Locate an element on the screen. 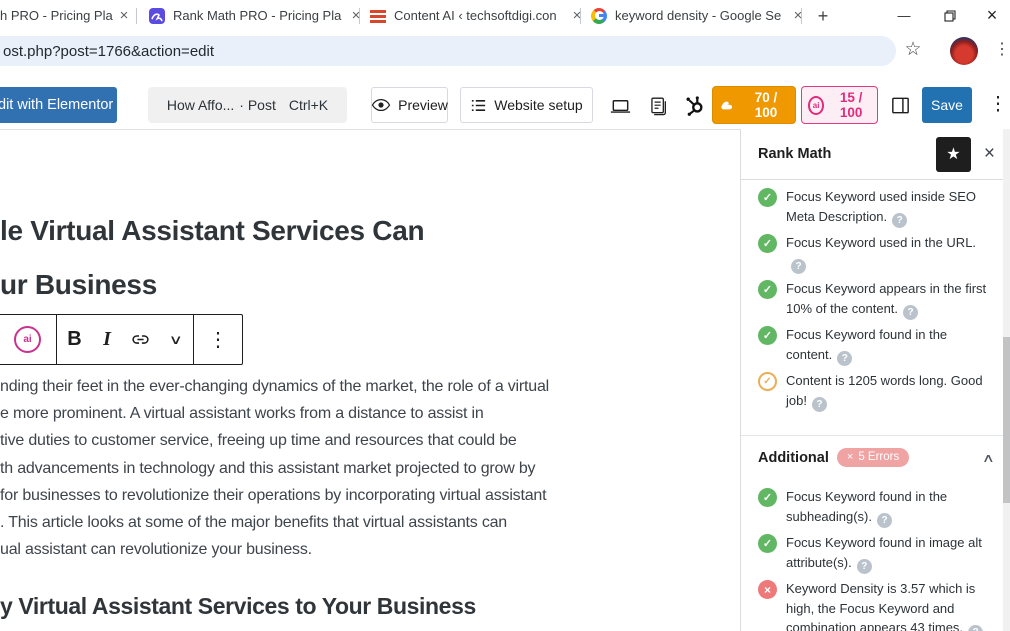 The height and width of the screenshot is (631, 1010). save-button: Save is located at coordinates (947, 105).